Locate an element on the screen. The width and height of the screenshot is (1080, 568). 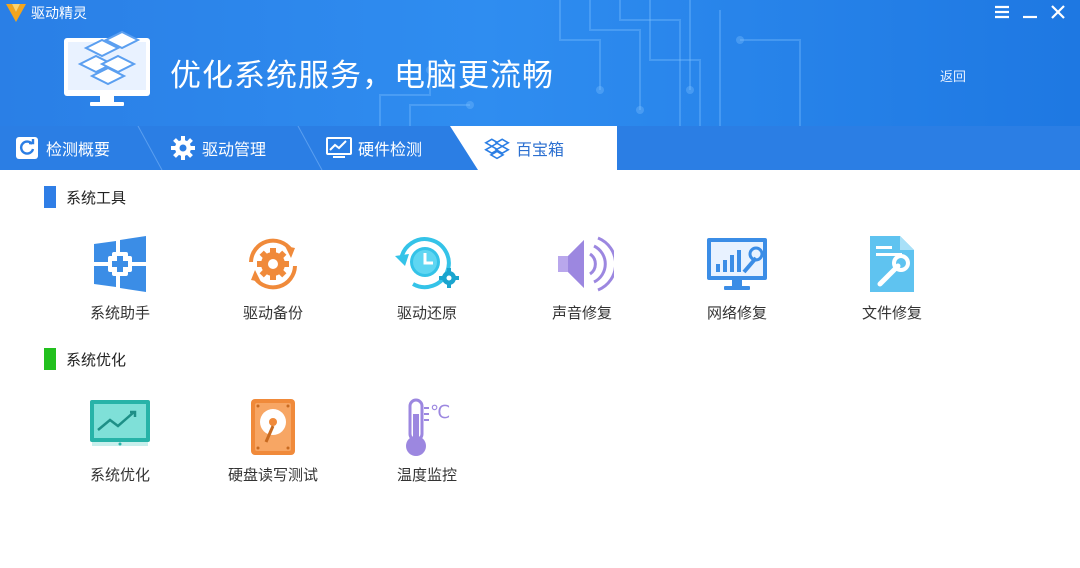
unit-text: ℃ is located at coordinates (440, 412).